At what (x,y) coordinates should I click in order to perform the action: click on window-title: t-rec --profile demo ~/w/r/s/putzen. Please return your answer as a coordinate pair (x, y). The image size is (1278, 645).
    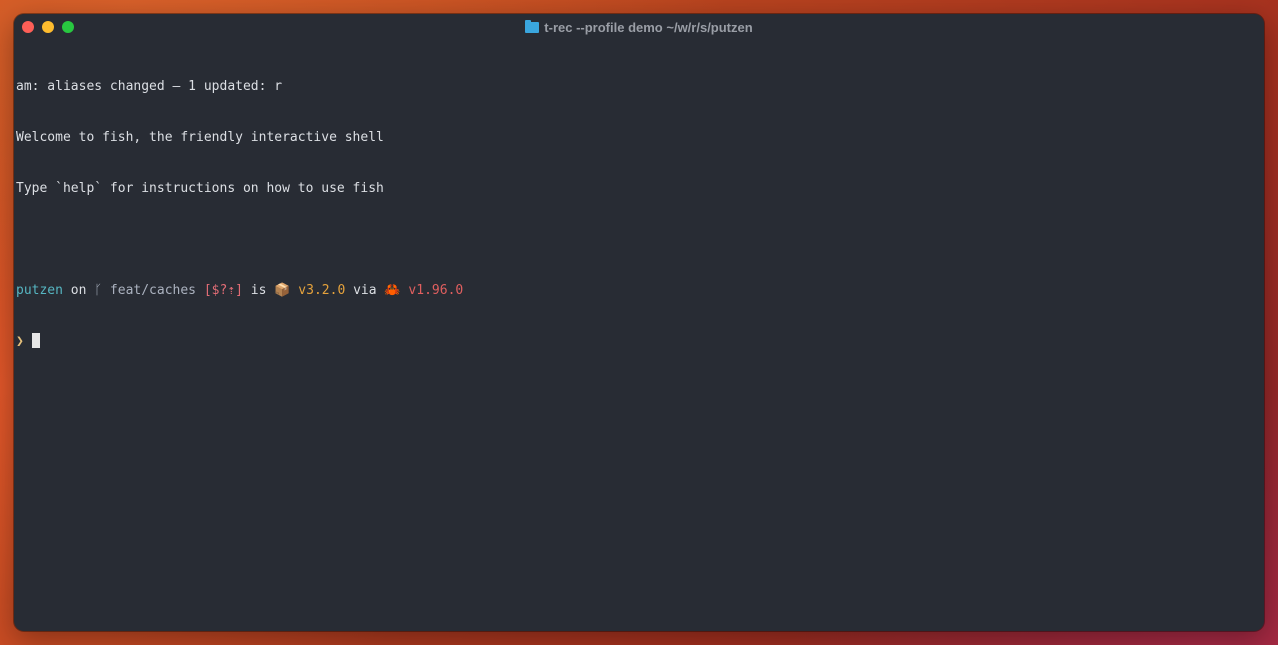
    Looking at the image, I should click on (639, 27).